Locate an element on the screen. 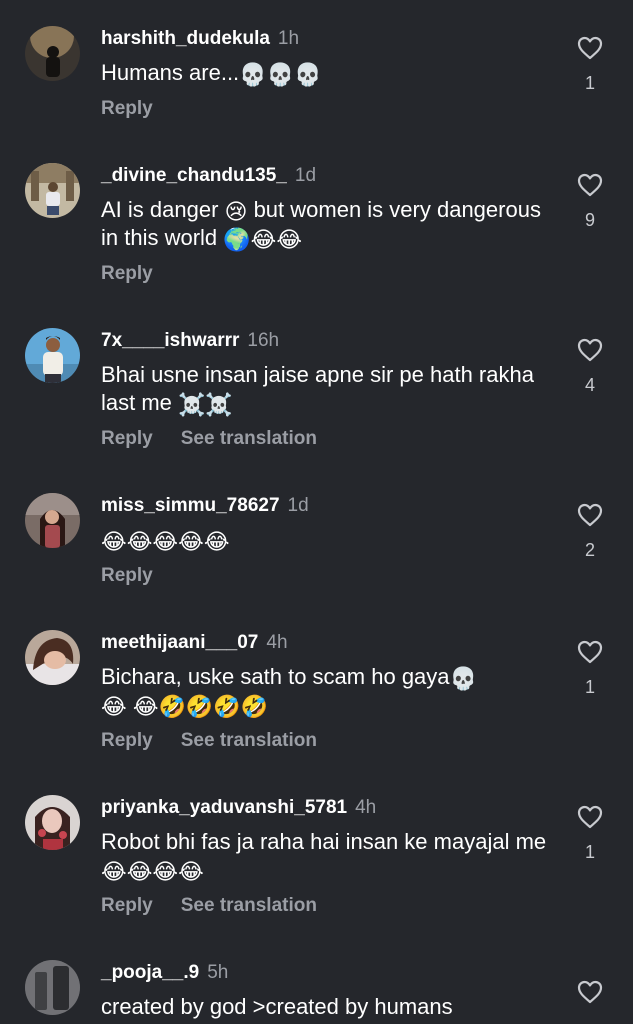  username: miss_simmu_78627 is located at coordinates (190, 505).